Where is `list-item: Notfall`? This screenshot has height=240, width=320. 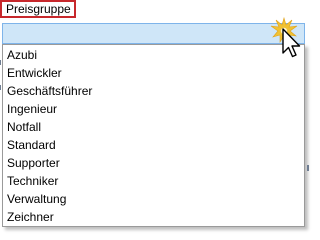
list-item: Notfall is located at coordinates (153, 127).